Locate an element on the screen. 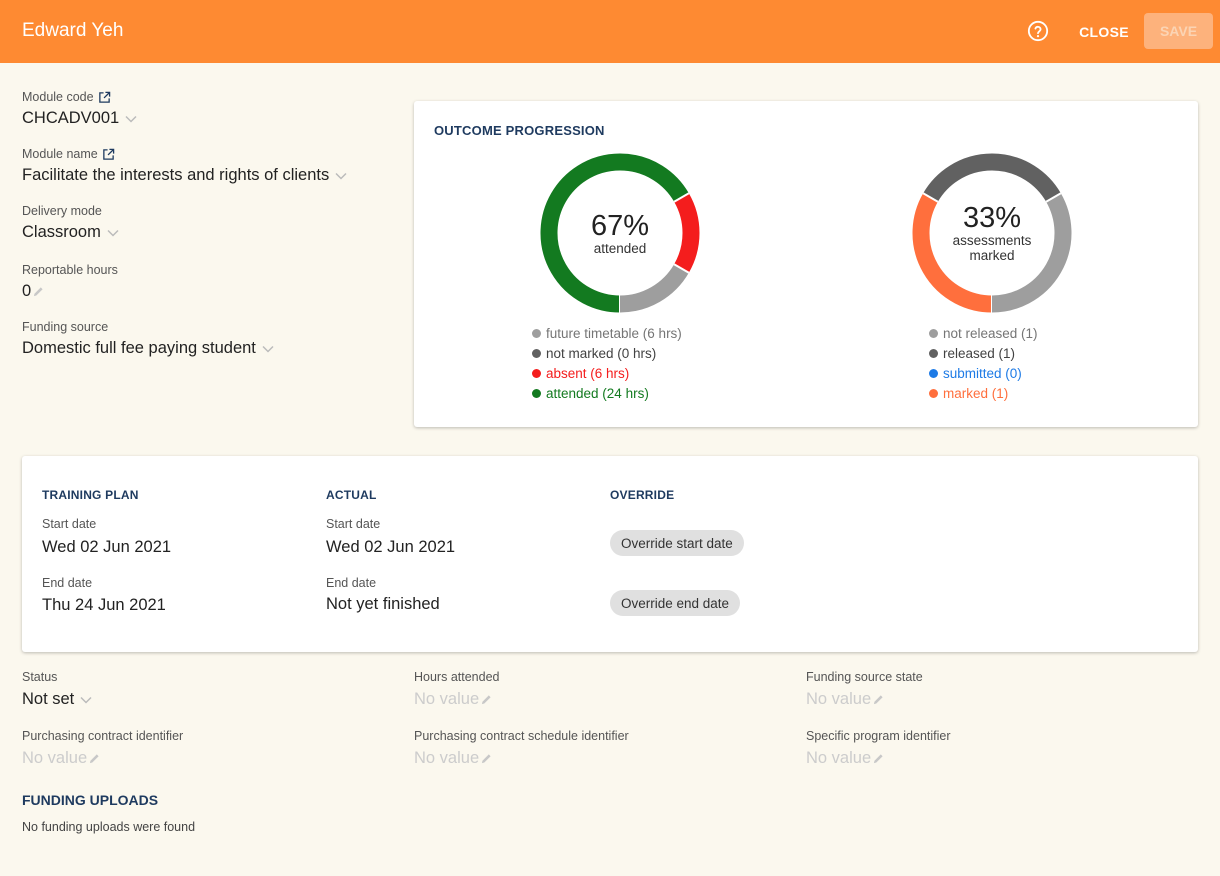  app-header: Edward Yeh CLOSE SAVE is located at coordinates (610, 31).